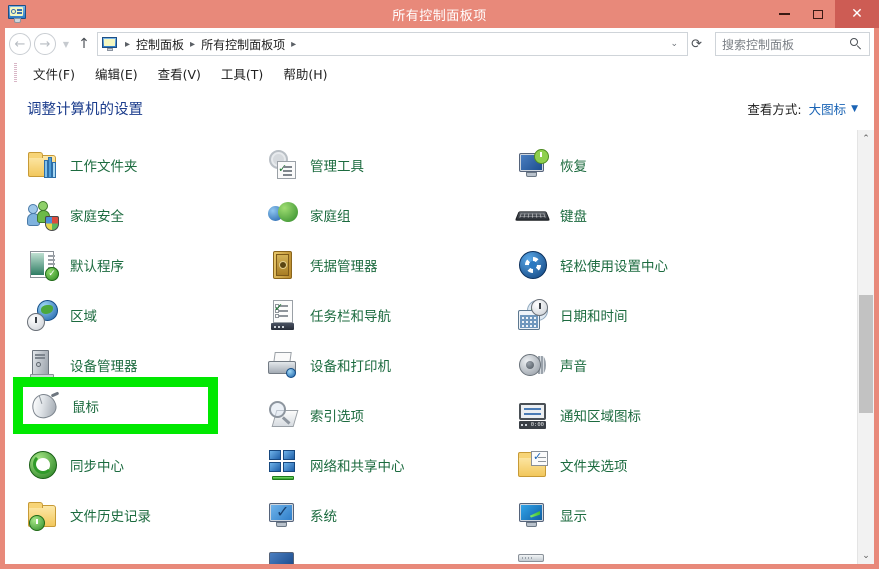 The image size is (879, 569). Describe the element at coordinates (147, 165) in the screenshot. I see `cp-item-work-folders: 工作文件夹` at that location.